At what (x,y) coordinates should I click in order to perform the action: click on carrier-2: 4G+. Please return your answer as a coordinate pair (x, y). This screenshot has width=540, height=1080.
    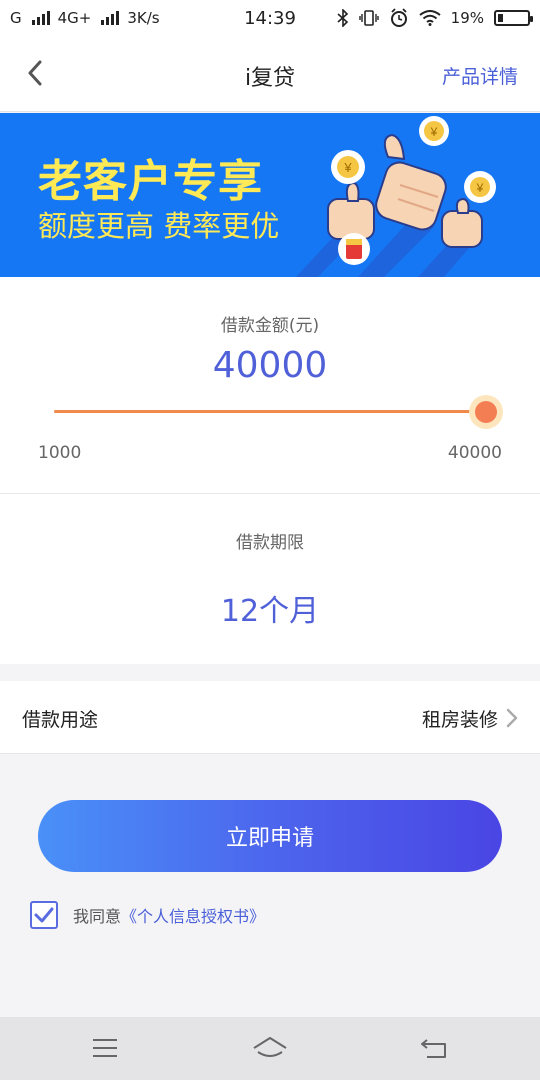
    Looking at the image, I should click on (74, 18).